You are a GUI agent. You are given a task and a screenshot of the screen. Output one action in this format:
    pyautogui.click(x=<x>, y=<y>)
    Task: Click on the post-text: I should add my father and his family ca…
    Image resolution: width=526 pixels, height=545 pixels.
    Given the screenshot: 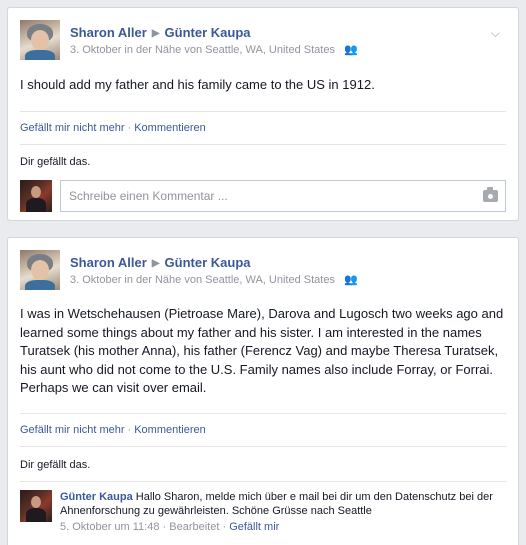 What is the action you would take?
    pyautogui.click(x=197, y=84)
    